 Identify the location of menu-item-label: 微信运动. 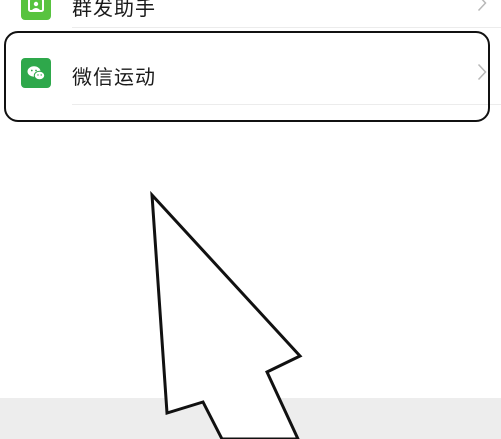
(114, 77).